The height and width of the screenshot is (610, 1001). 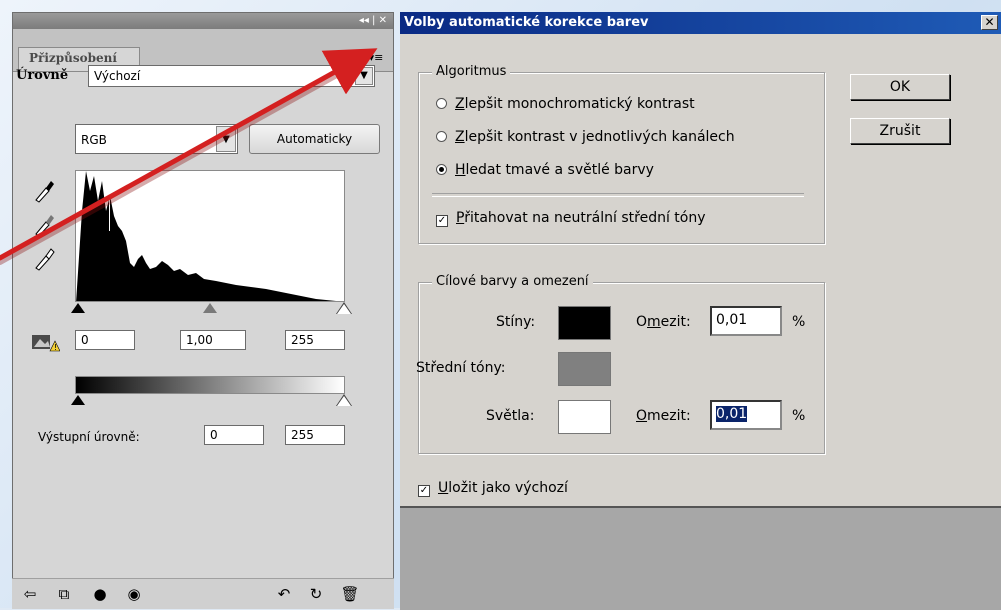 I want to click on mnemonic: H, so click(x=460, y=170).